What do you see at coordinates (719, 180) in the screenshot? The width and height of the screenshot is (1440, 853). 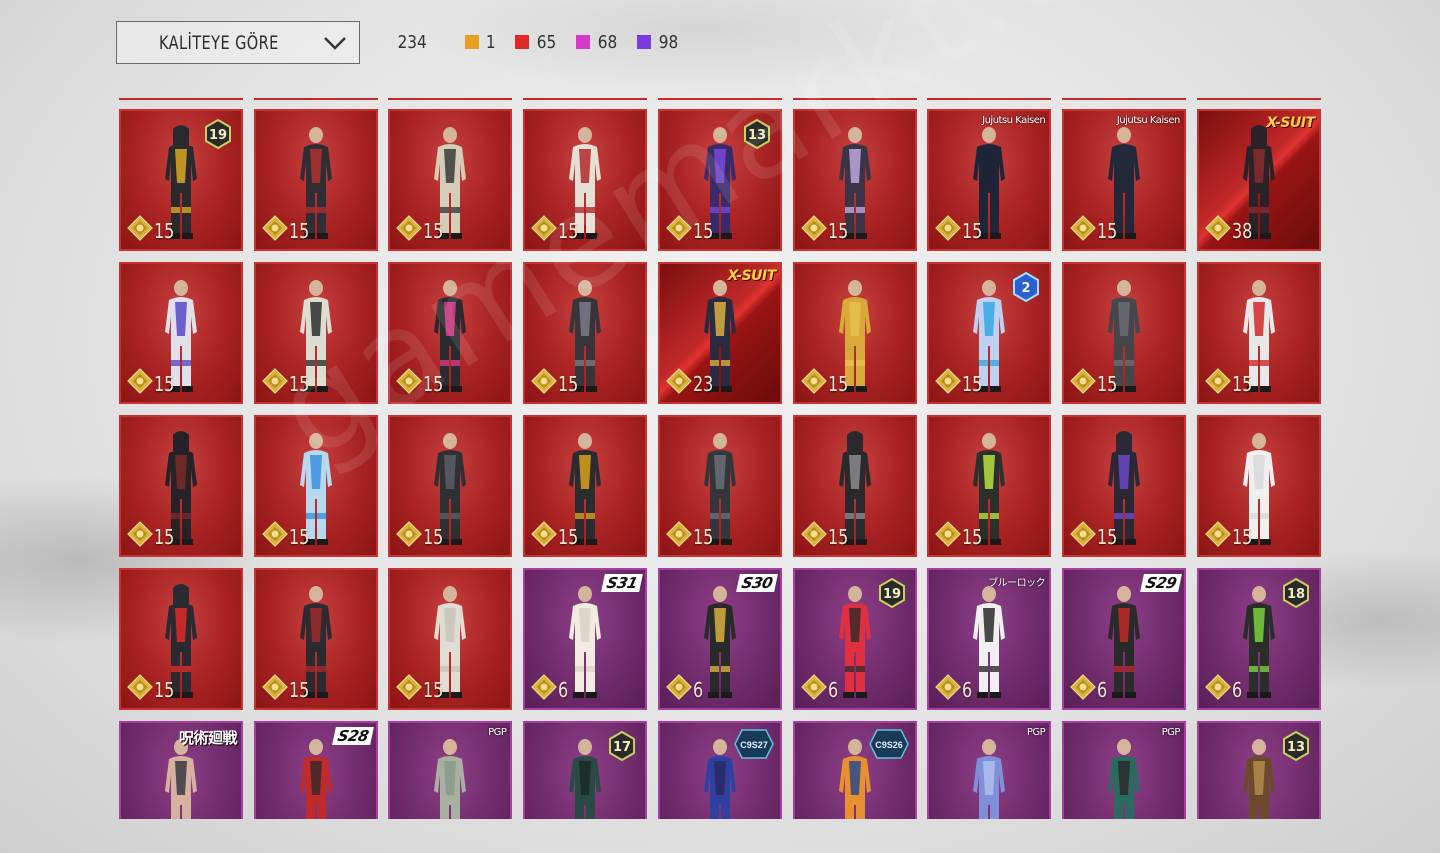 I see `outfit-card: 15 13` at bounding box center [719, 180].